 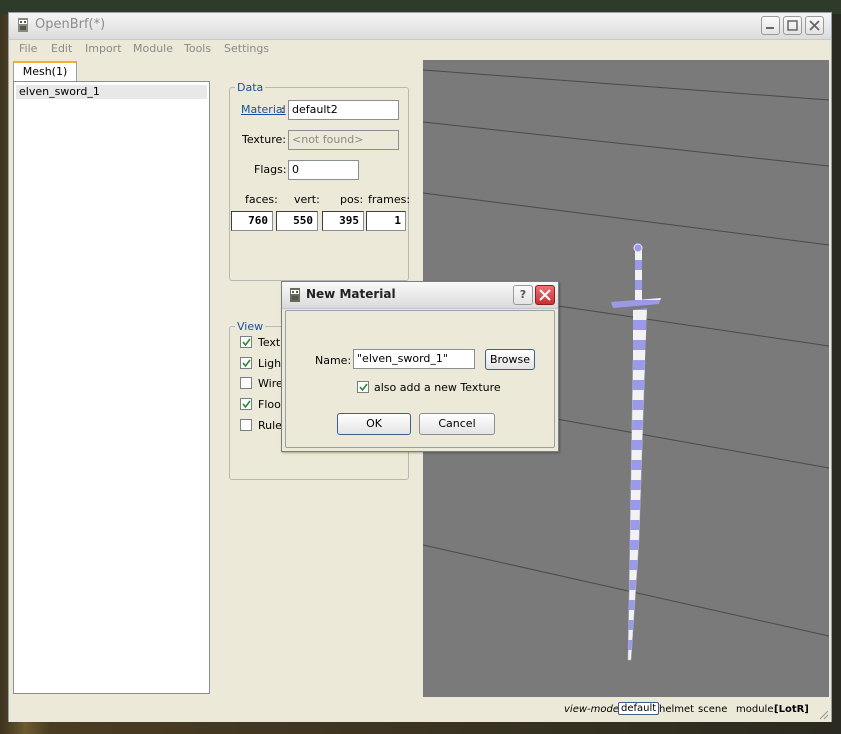 I want to click on name-label: Name:, so click(x=333, y=360).